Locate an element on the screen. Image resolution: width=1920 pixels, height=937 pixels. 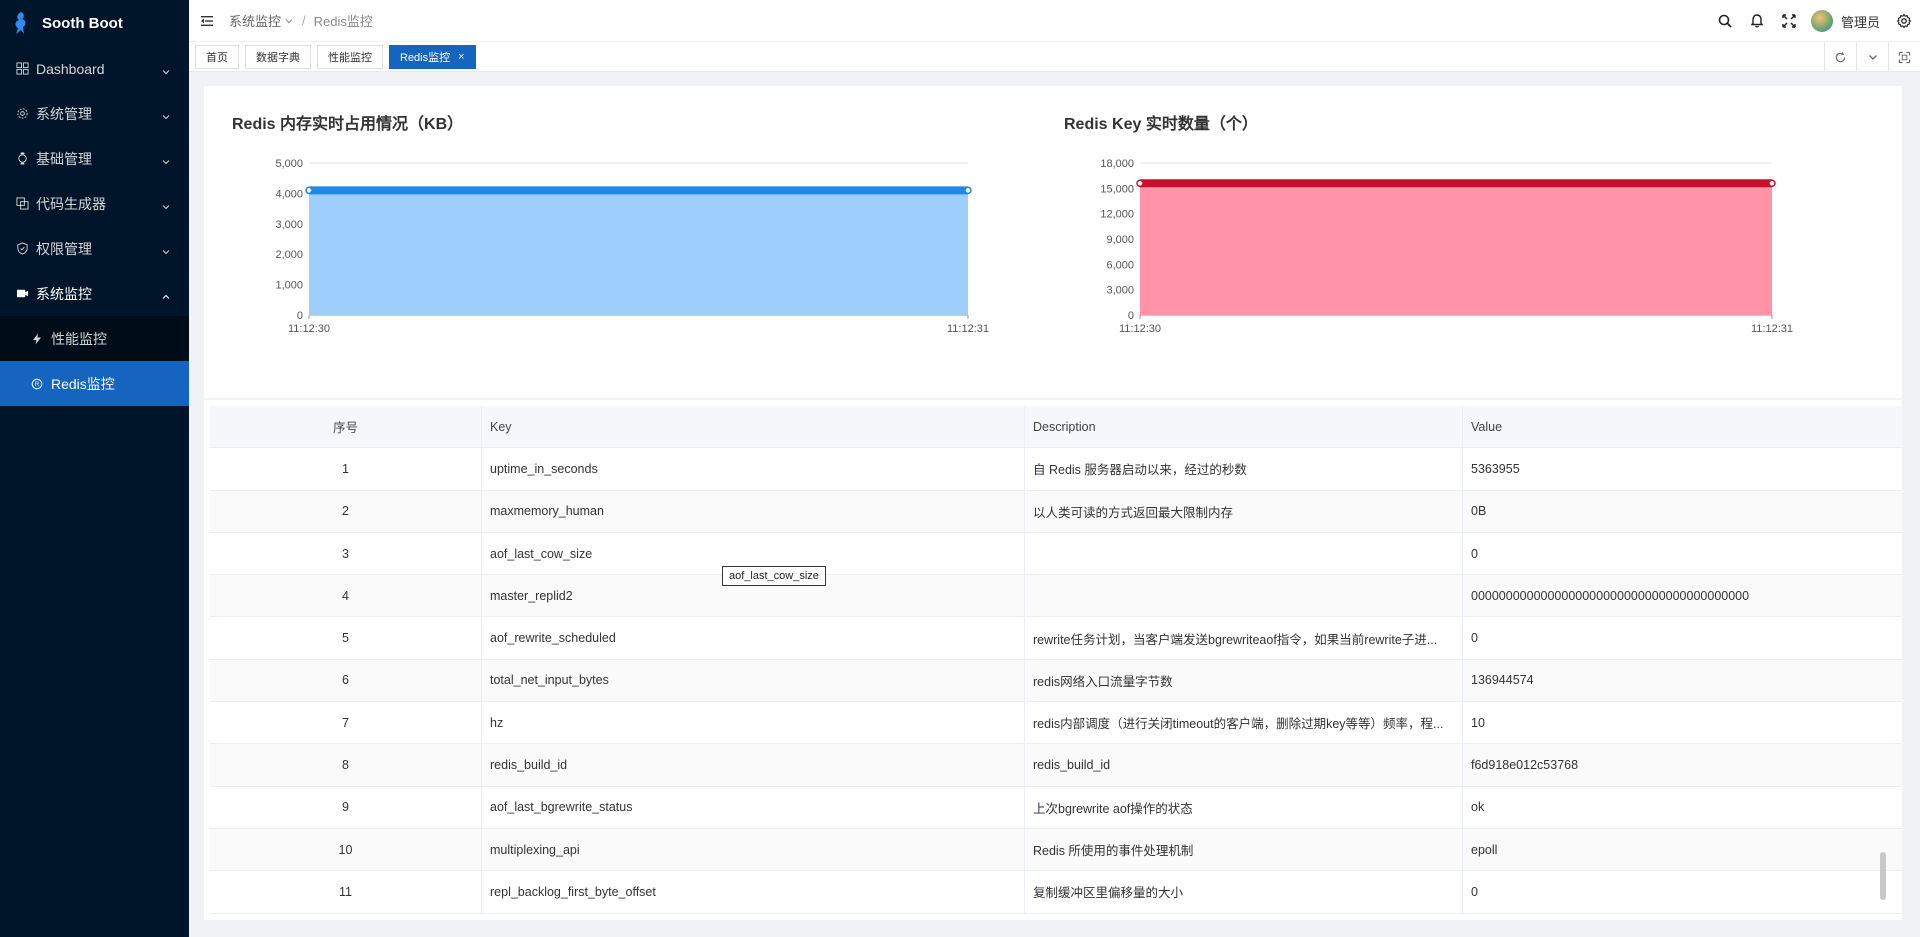
sidebar-item-label: Dashboard is located at coordinates (70, 68).